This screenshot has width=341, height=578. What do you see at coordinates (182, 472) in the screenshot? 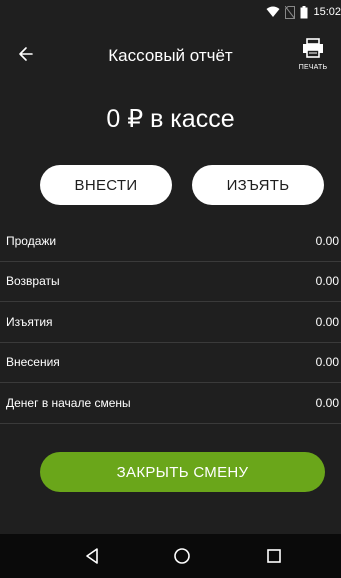
I see `close-shift-button: ЗАКРЫТЬ СМЕНУ` at bounding box center [182, 472].